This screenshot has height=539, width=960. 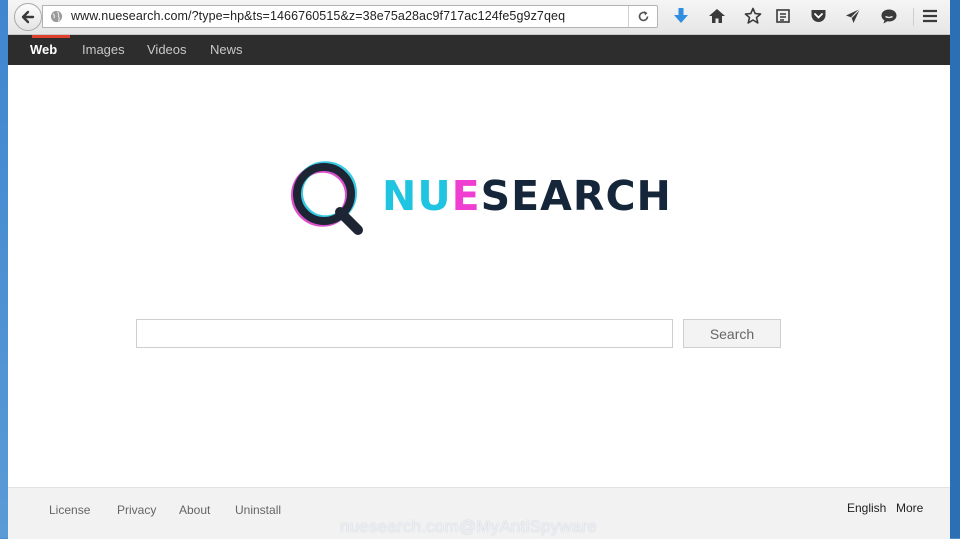 What do you see at coordinates (194, 510) in the screenshot?
I see `footer-about-link: About` at bounding box center [194, 510].